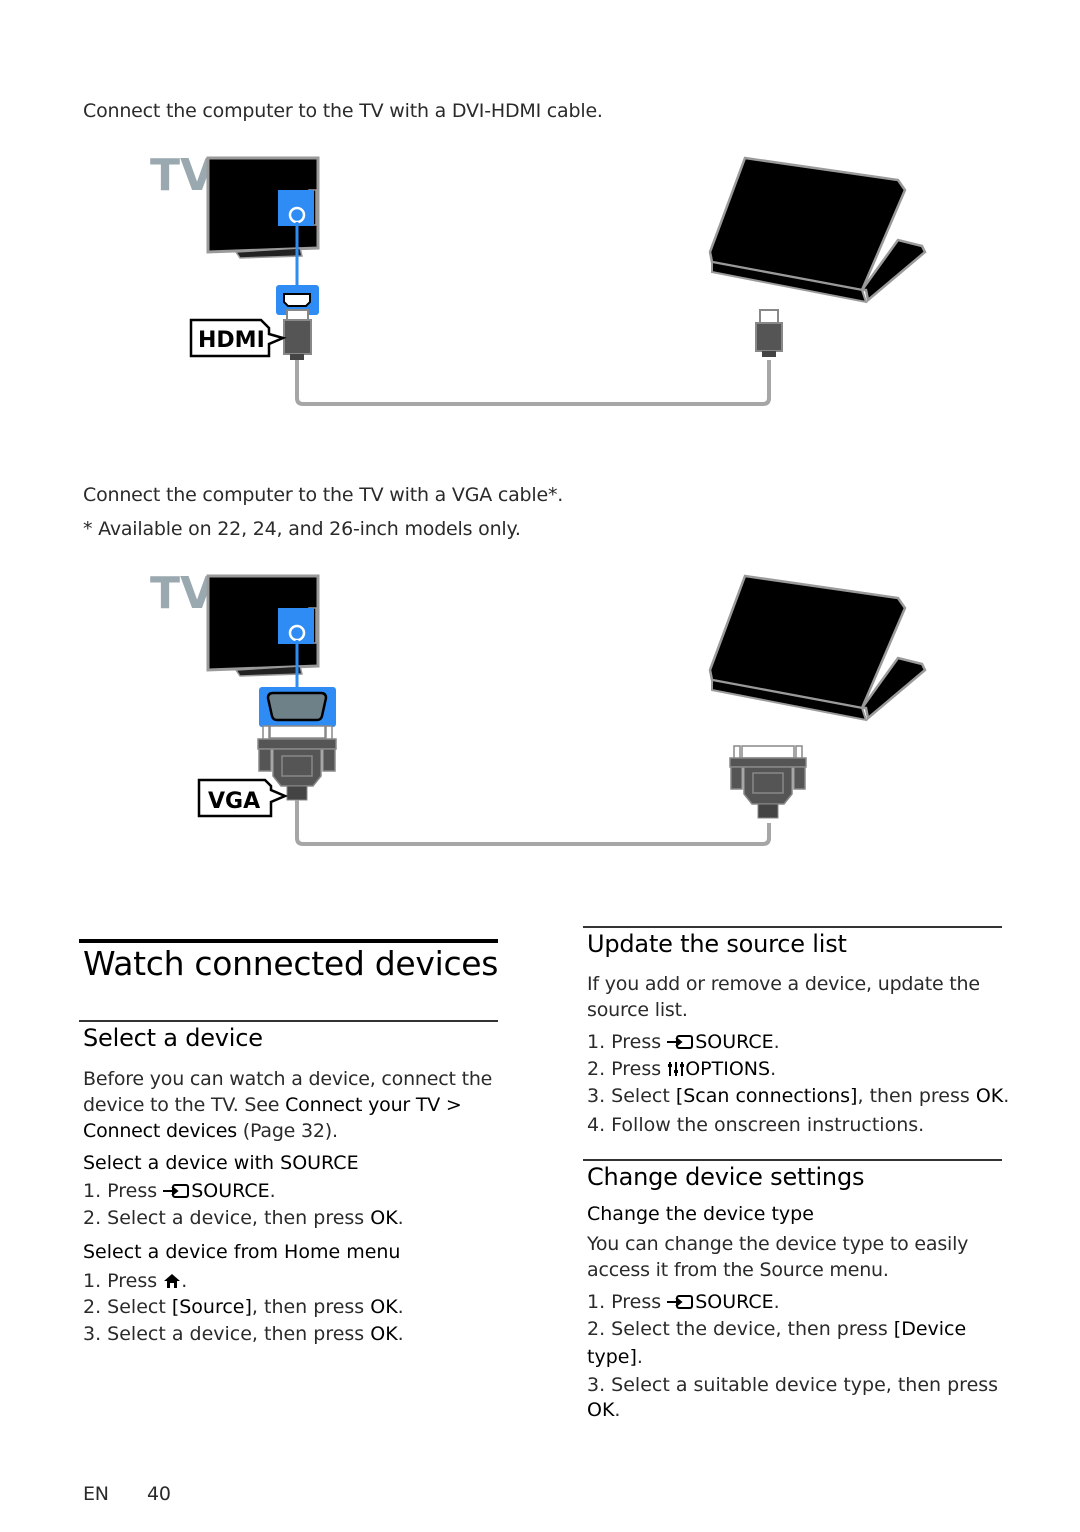 Image resolution: width=1080 pixels, height=1532 pixels. Describe the element at coordinates (612, 1357) in the screenshot. I see `device-type-option: type]` at that location.